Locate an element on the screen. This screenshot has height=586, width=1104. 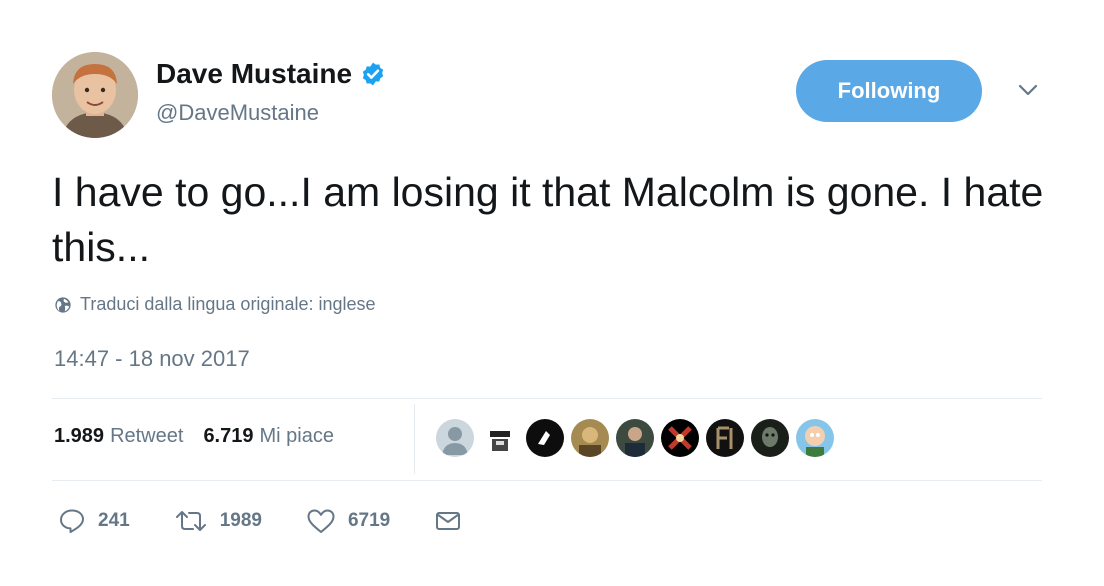
tweet-timestamp: 14:47 - 18 nov 2017 is located at coordinates (152, 359).